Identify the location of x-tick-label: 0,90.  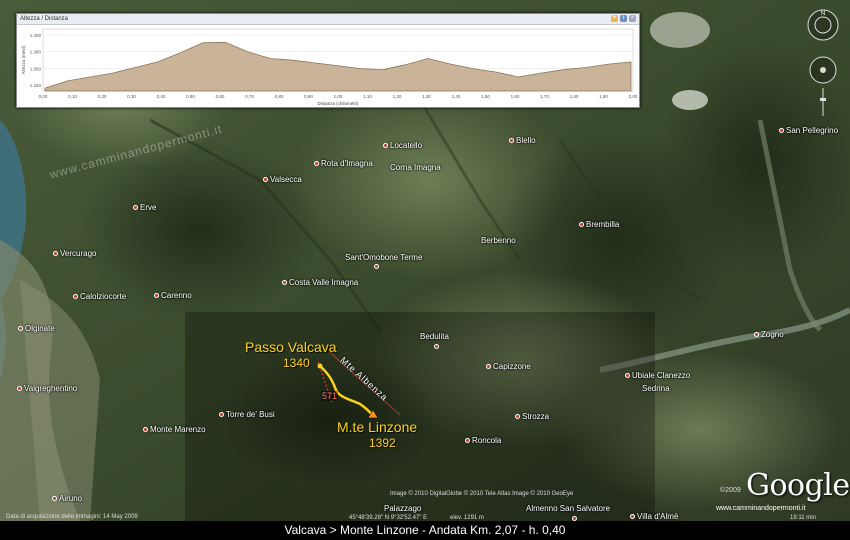
(308, 96).